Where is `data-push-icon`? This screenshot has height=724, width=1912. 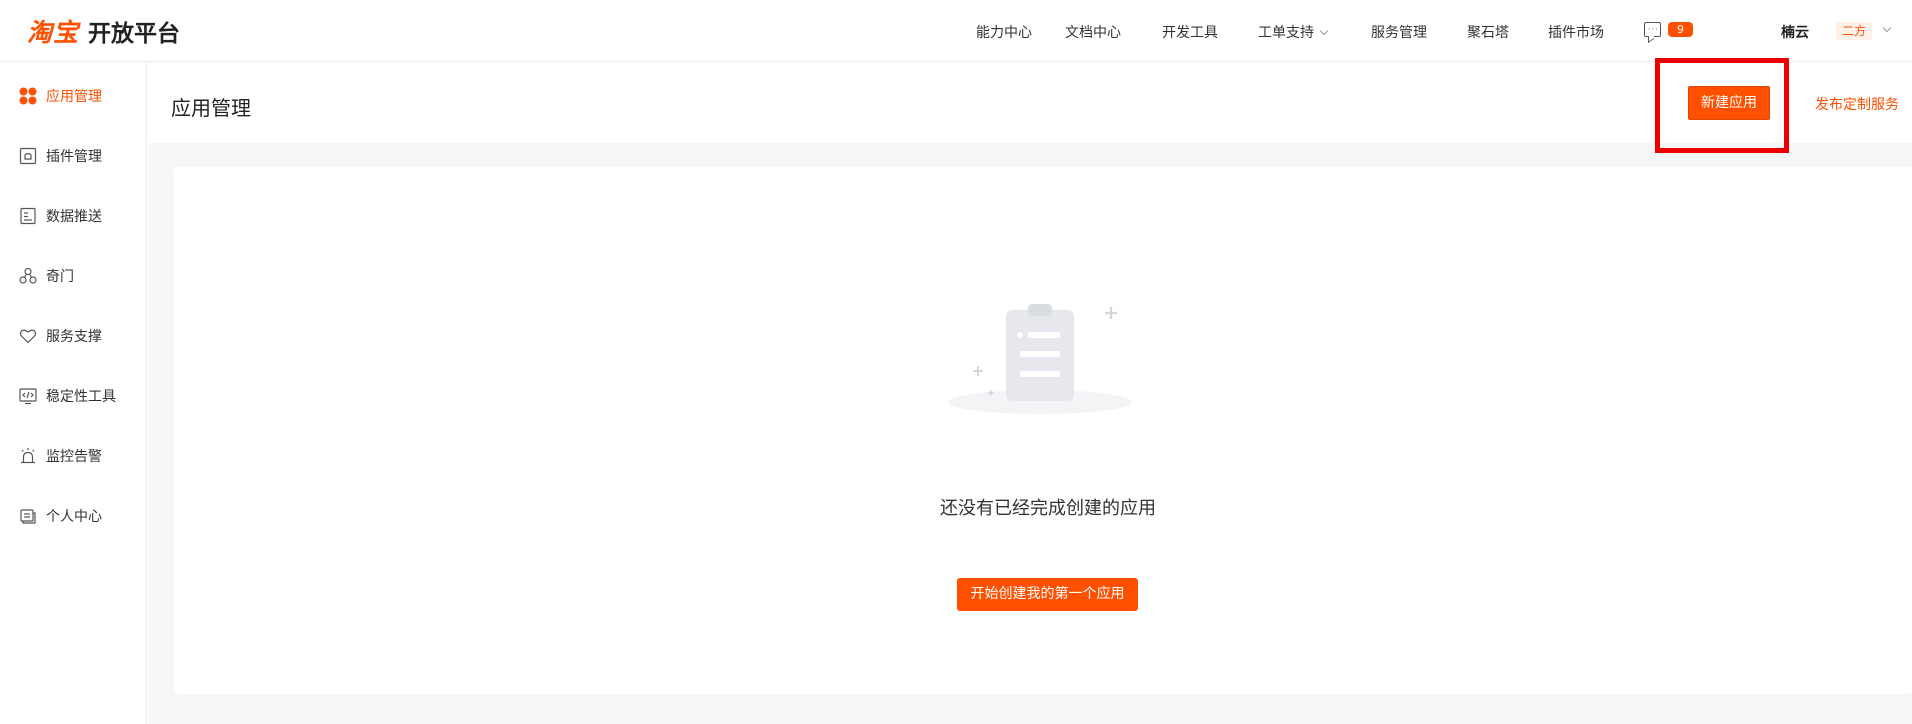 data-push-icon is located at coordinates (28, 216).